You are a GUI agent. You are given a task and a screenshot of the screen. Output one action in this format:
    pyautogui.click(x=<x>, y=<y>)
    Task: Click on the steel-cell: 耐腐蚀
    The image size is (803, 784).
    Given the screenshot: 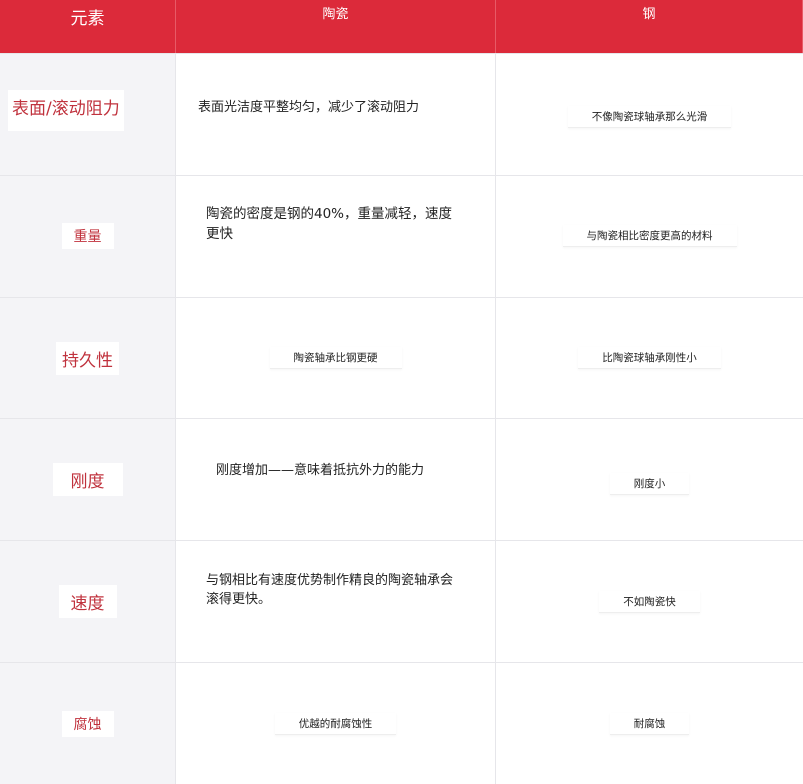 What is the action you would take?
    pyautogui.click(x=649, y=723)
    